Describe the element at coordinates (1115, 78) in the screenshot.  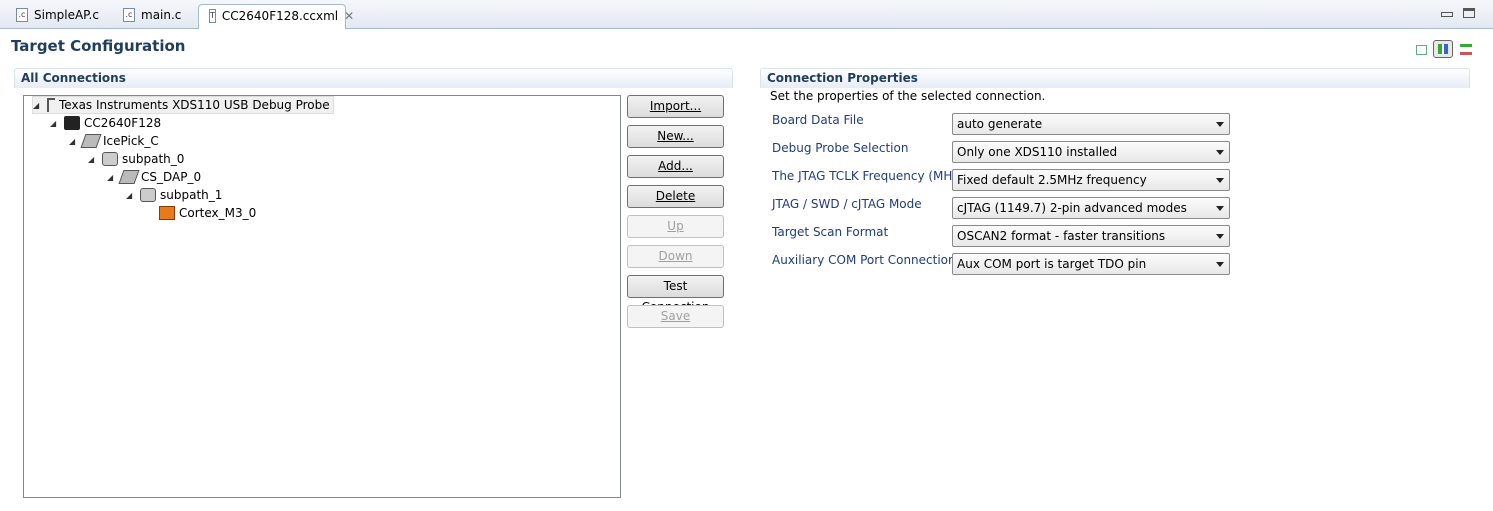
I see `connection-properties-header: Connection Properties` at that location.